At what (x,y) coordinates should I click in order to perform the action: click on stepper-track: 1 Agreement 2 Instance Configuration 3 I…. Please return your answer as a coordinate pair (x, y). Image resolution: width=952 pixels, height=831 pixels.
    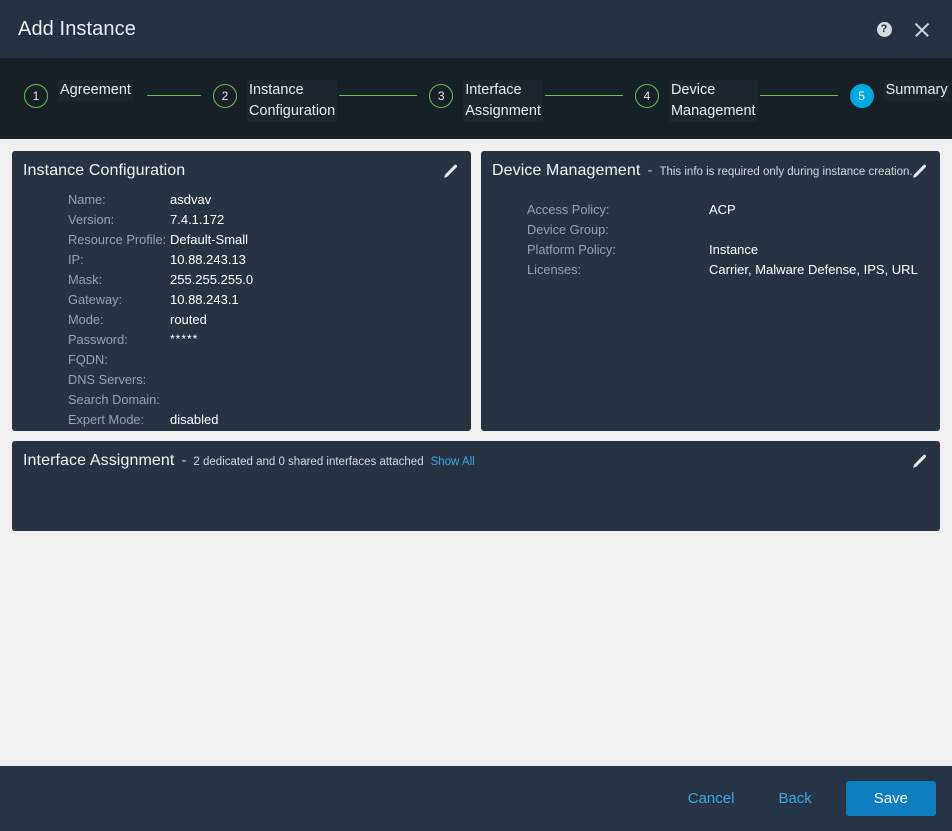
    Looking at the image, I should click on (476, 101).